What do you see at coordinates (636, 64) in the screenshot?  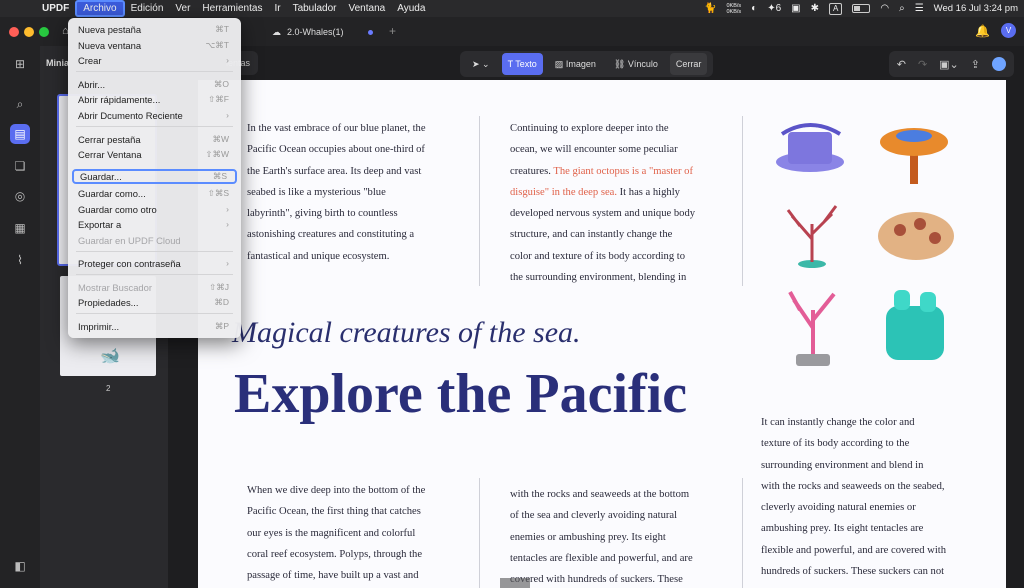 I see `link-tool-button: ⛓ Vínculo` at bounding box center [636, 64].